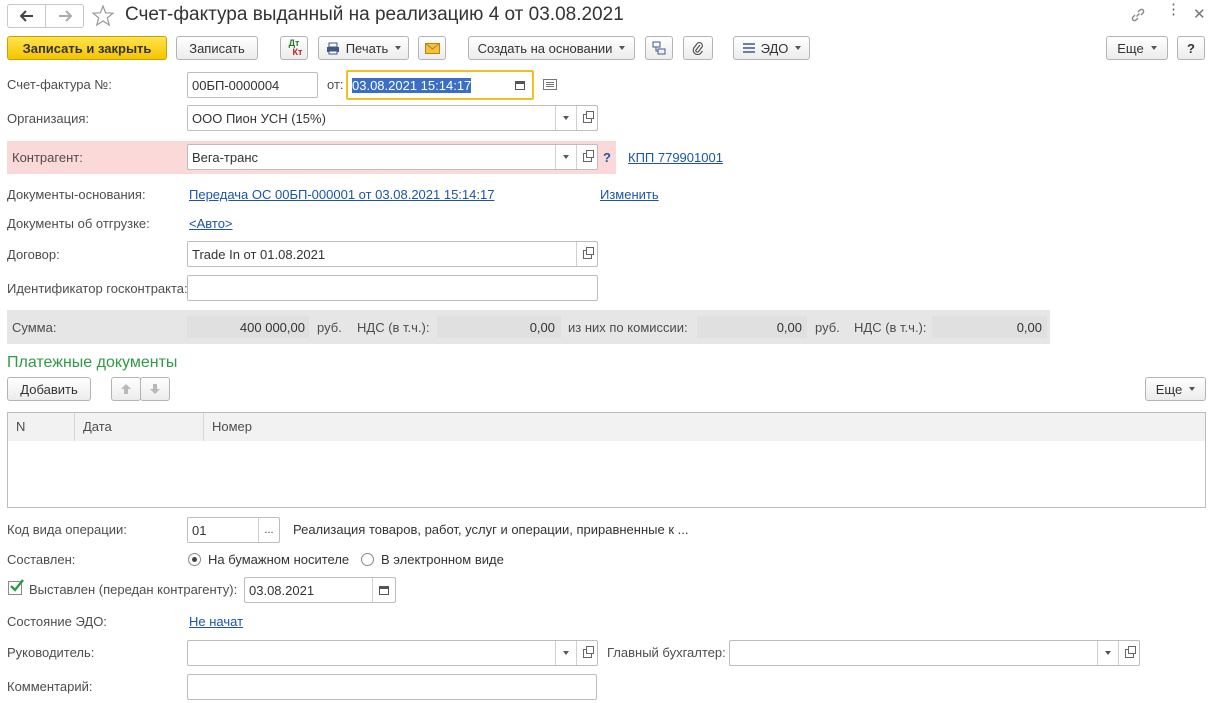 This screenshot has width=1215, height=703. I want to click on column-header-number: Номер, so click(704, 427).